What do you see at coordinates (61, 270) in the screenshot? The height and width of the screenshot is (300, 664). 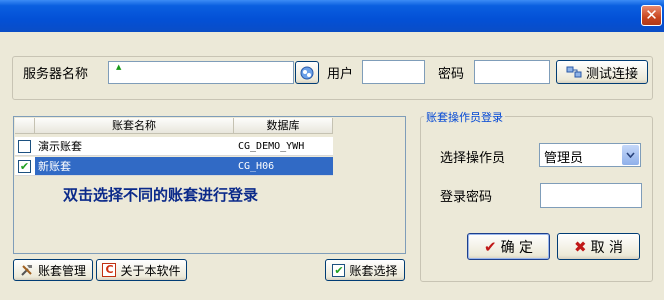 I see `account-manage-label: 账套管理` at bounding box center [61, 270].